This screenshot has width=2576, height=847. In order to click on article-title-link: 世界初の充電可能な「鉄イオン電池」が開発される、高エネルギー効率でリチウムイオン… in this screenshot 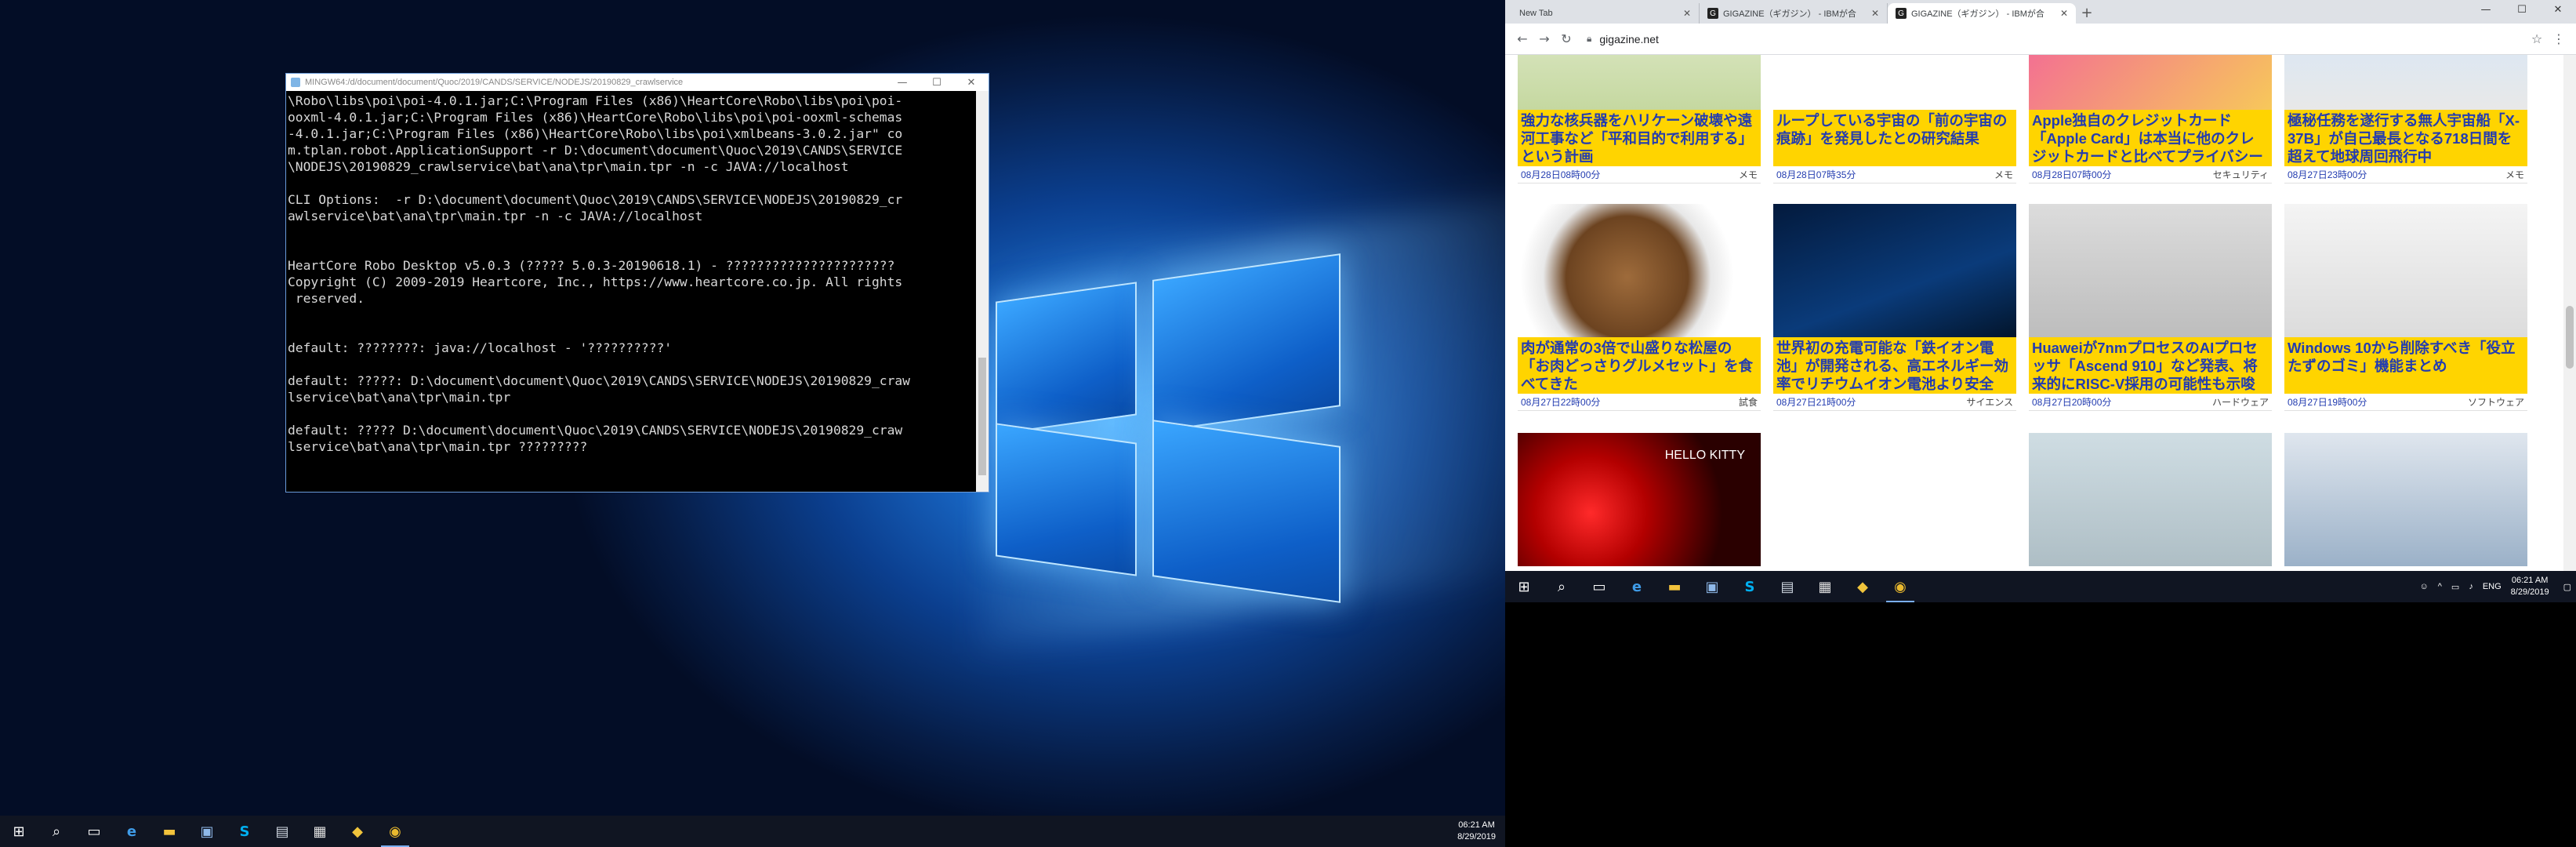, I will do `click(1894, 365)`.